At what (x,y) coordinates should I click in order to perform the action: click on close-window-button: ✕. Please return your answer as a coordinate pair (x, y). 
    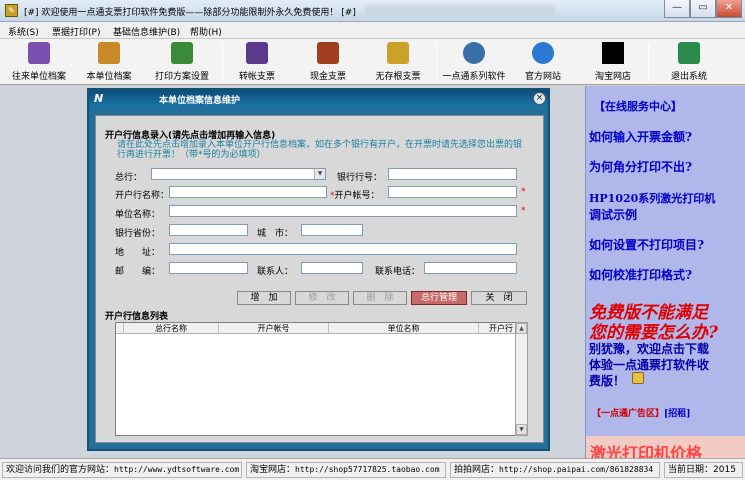
    Looking at the image, I should click on (729, 9).